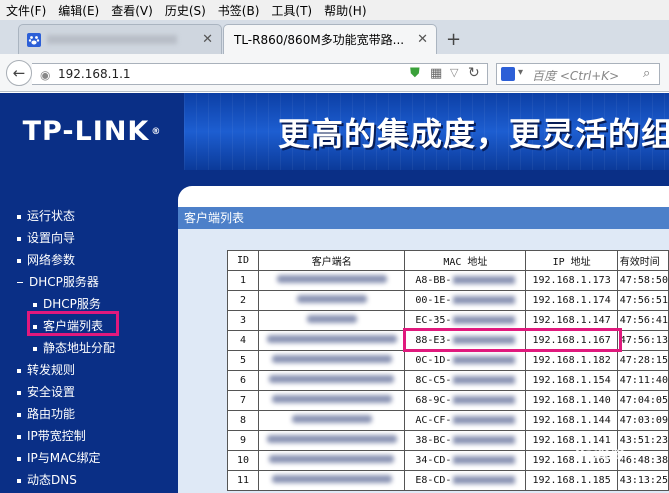 The image size is (669, 493). What do you see at coordinates (465, 460) in the screenshot?
I see `cell-mac: 34-CD-` at bounding box center [465, 460].